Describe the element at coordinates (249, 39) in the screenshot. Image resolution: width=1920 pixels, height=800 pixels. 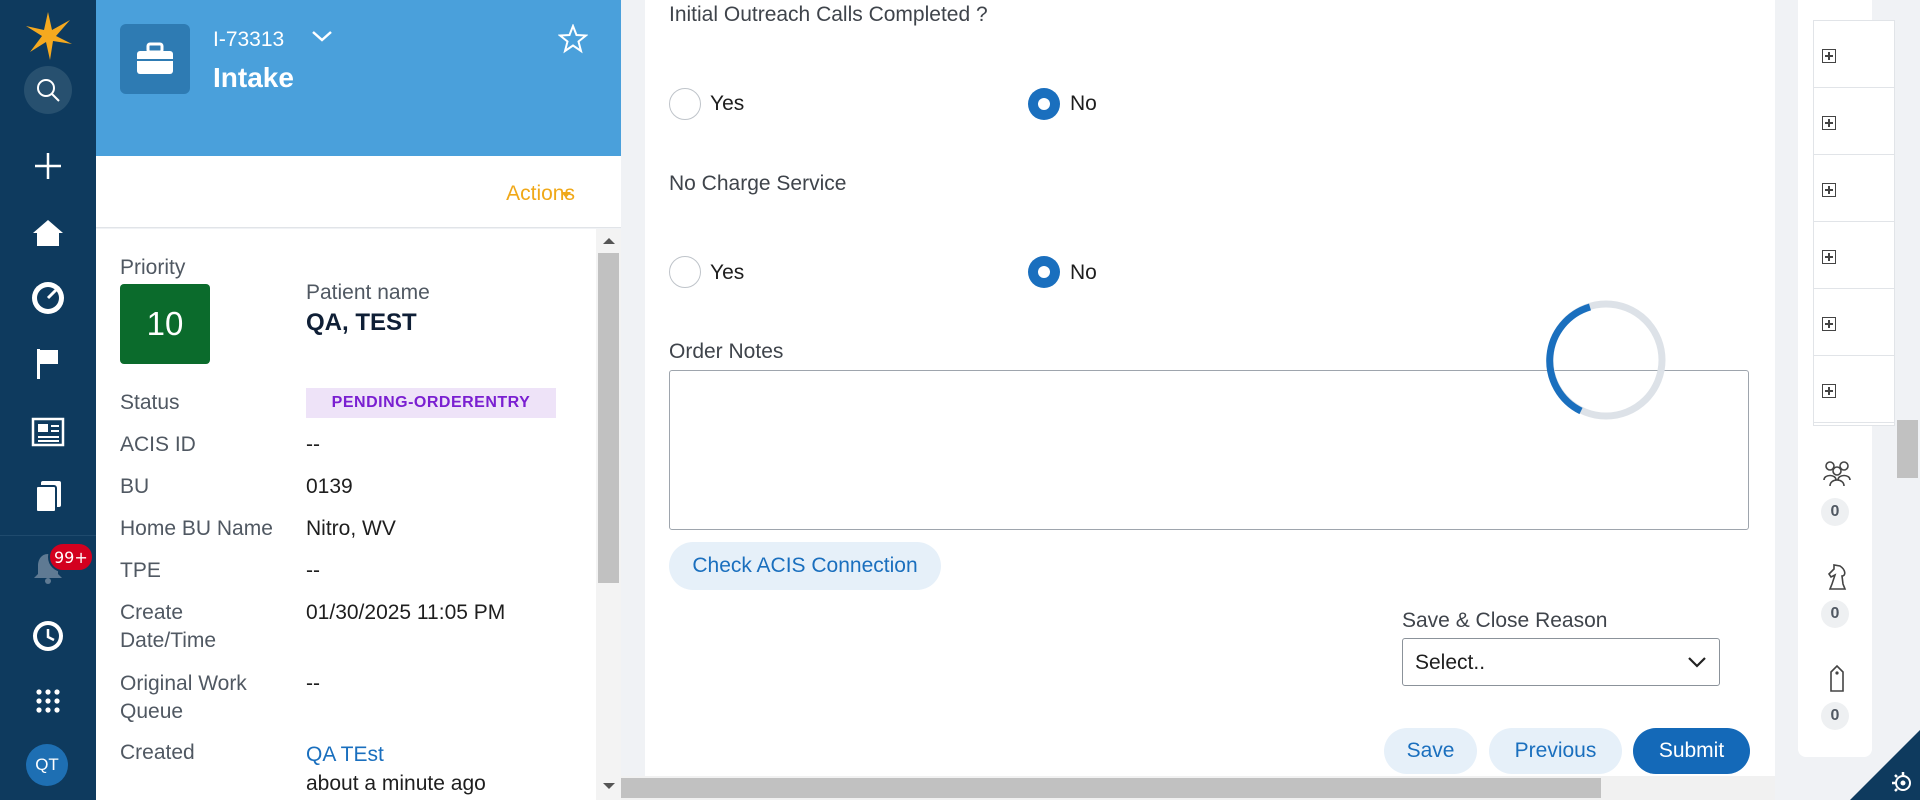
I see `case-id: I-73313` at that location.